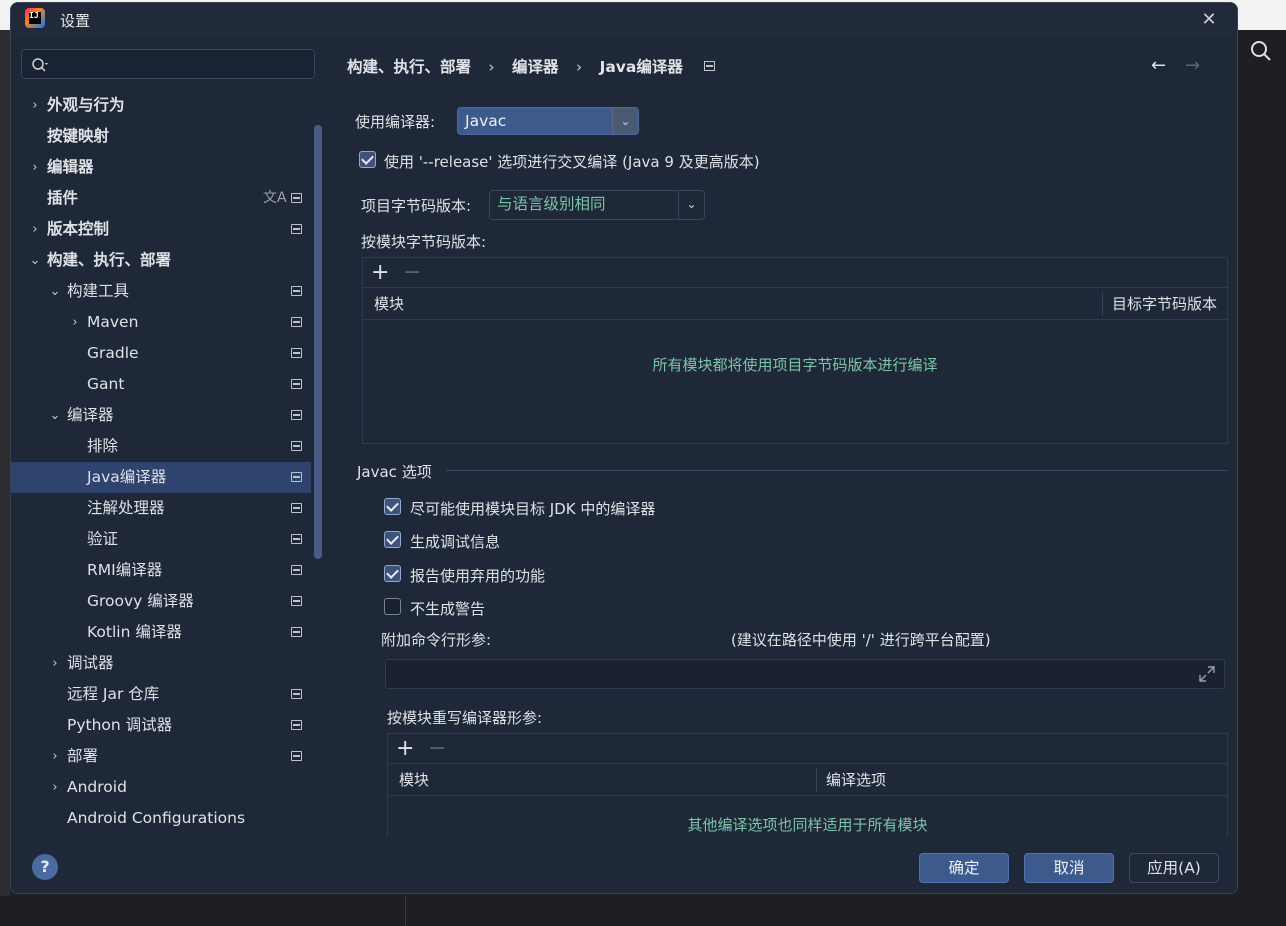 The height and width of the screenshot is (926, 1286). I want to click on debug-info-label: 生成调试信息, so click(455, 542).